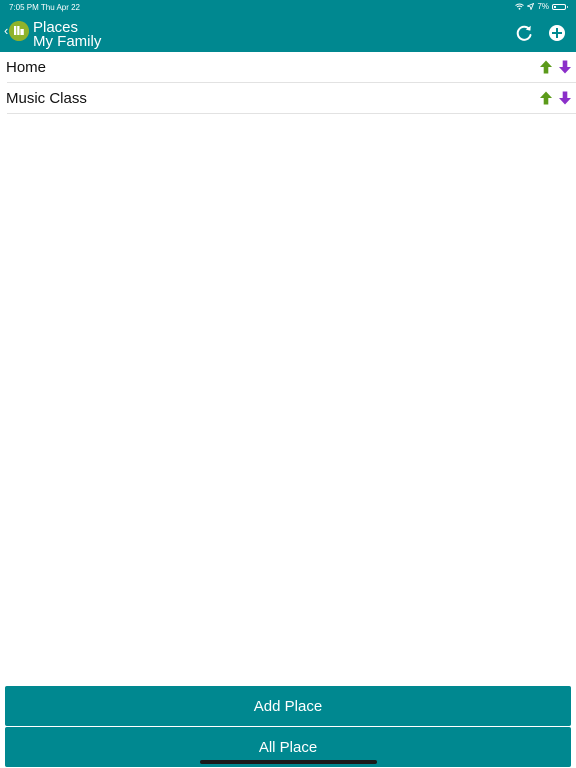  Describe the element at coordinates (26, 67) in the screenshot. I see `place-name: Home` at that location.